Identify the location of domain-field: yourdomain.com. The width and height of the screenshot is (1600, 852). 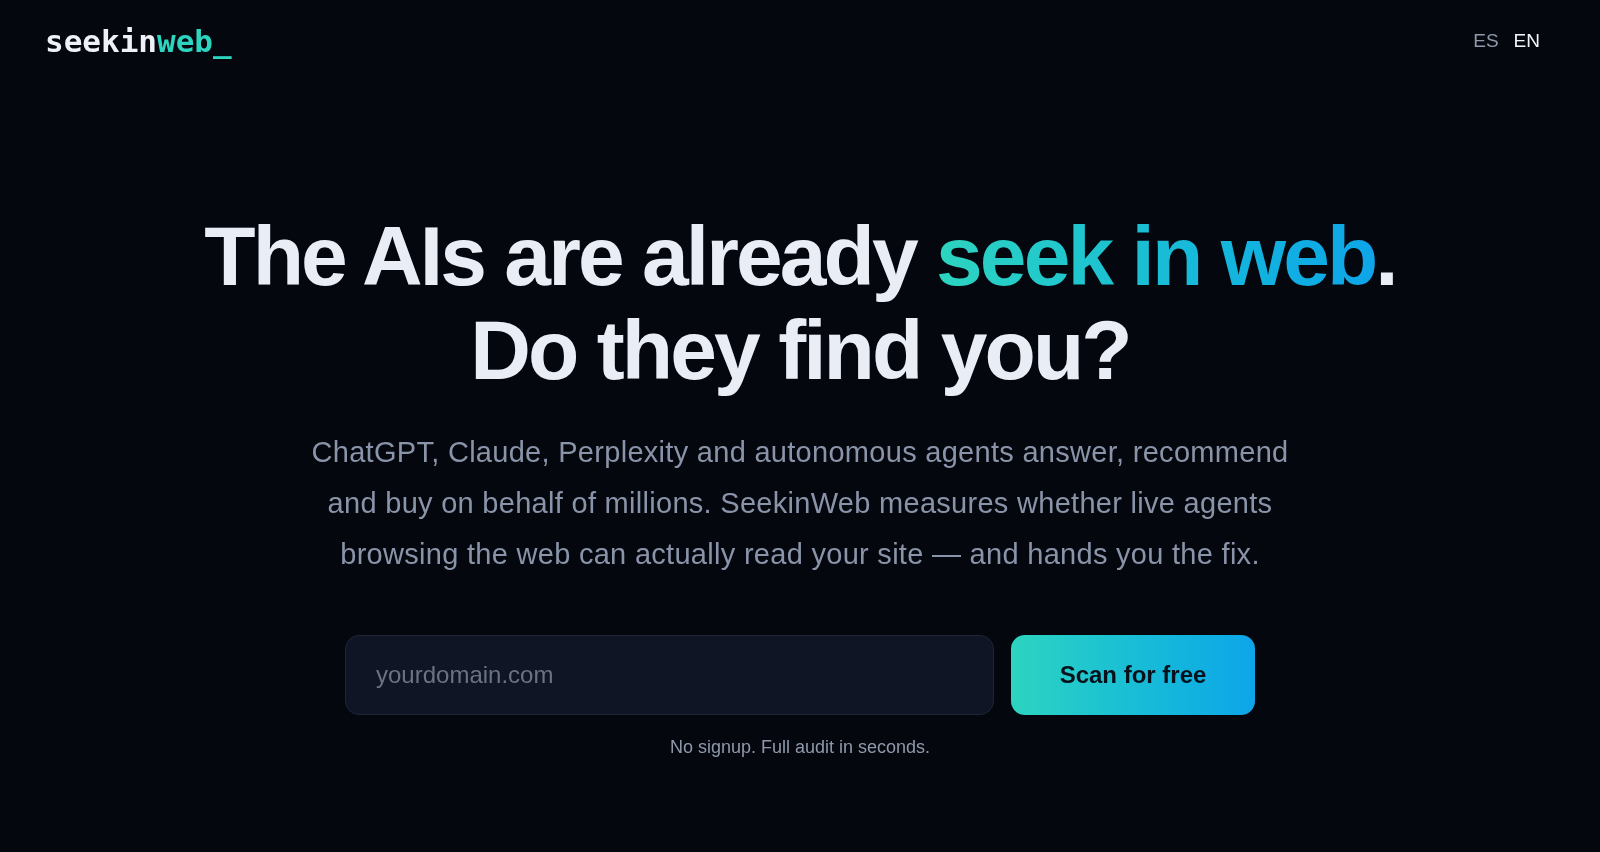
(669, 675).